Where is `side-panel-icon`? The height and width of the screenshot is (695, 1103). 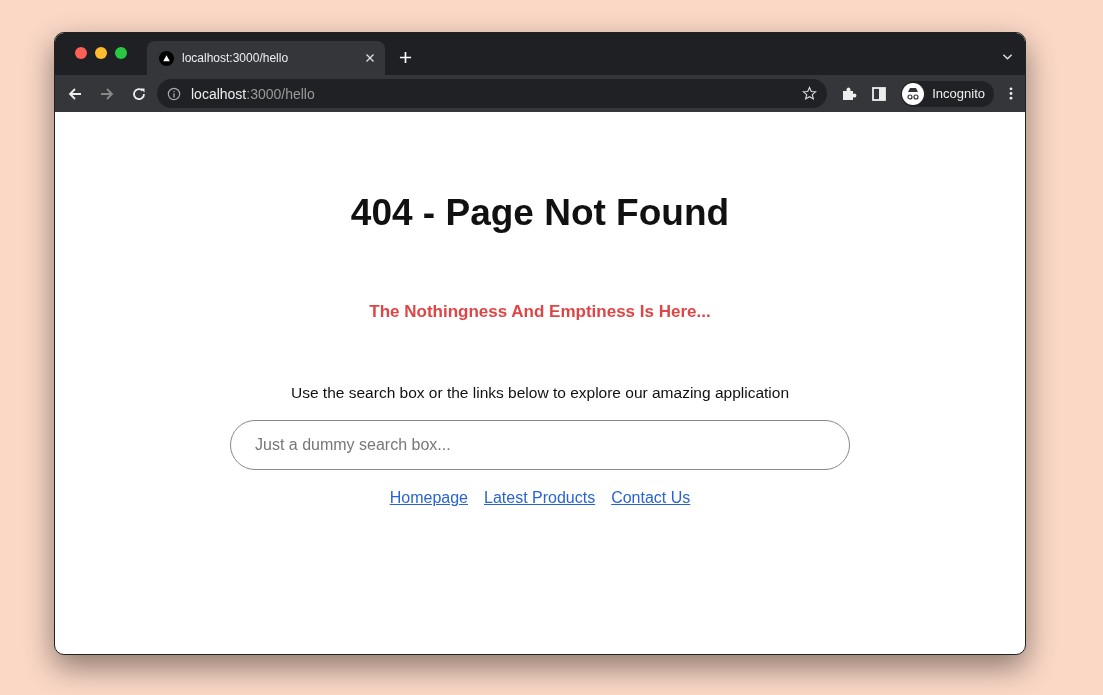 side-panel-icon is located at coordinates (879, 93).